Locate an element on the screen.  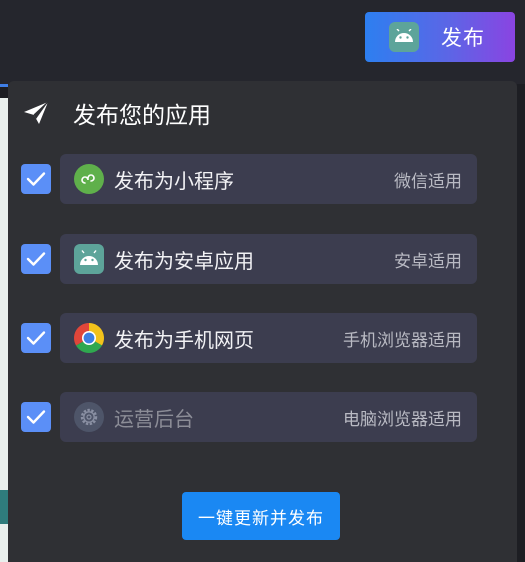
option-hint: 电脑浏览器适用 is located at coordinates (402, 419).